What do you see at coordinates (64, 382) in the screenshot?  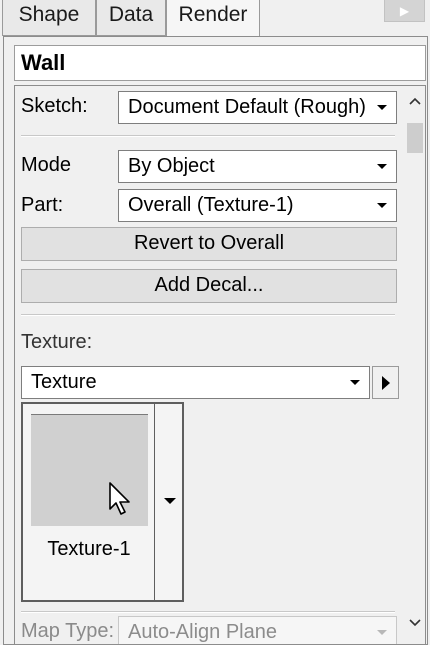 I see `texture-dropdown-value: Texture` at bounding box center [64, 382].